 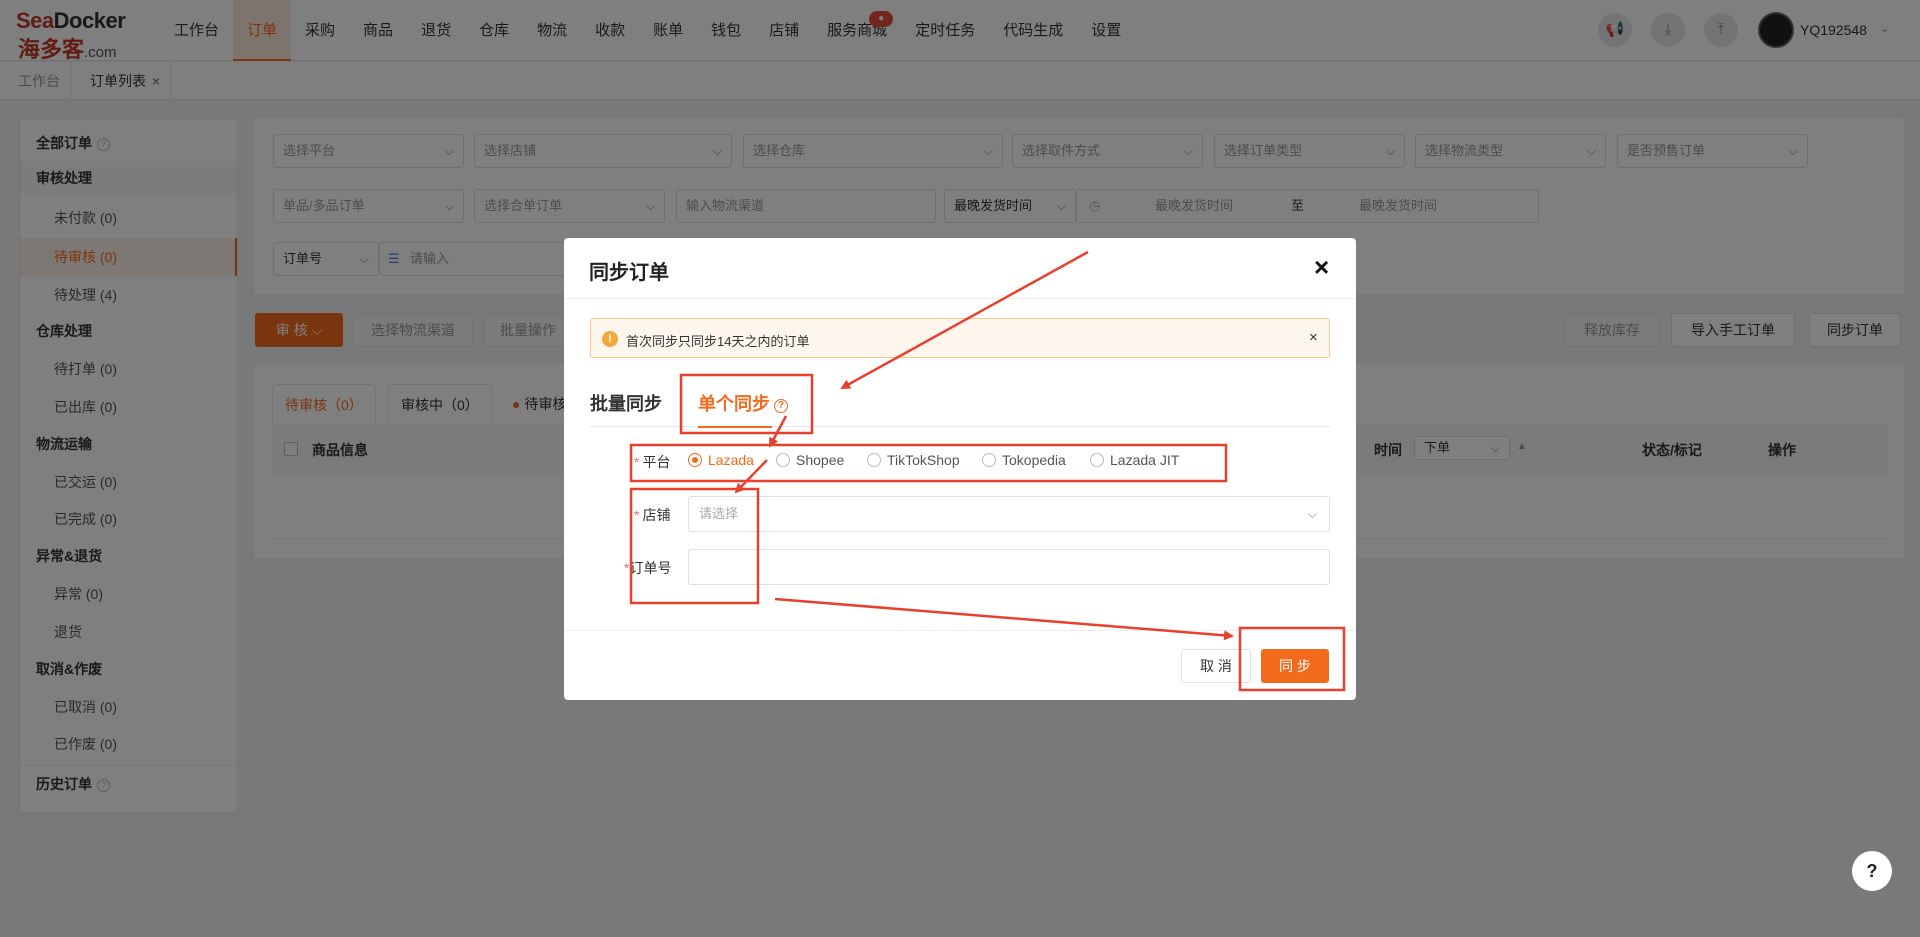 I want to click on highlight-store-order-labels, so click(x=694, y=546).